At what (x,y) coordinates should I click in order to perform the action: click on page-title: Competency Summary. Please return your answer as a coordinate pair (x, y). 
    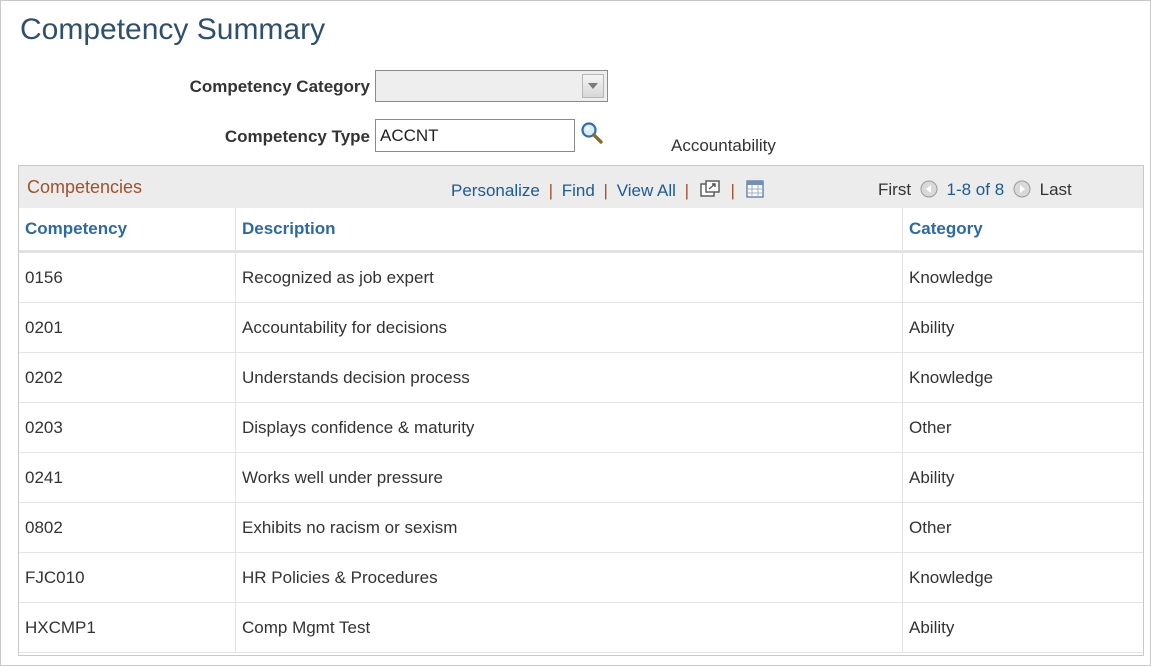
    Looking at the image, I should click on (173, 29).